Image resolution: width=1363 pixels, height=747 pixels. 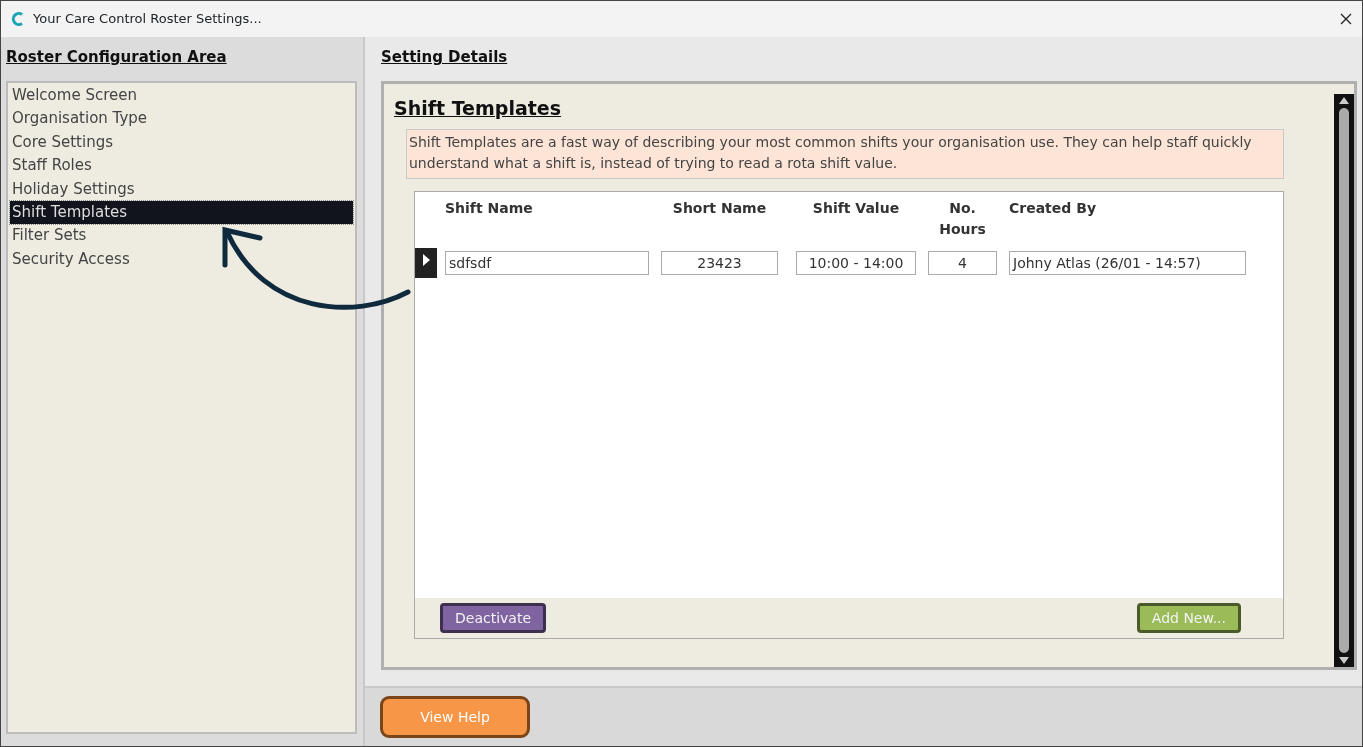 What do you see at coordinates (845, 153) in the screenshot?
I see `description-text: Shift Templates are a fast way of describing your most common shifts your organisation use. They can help staff quickly understand what a shift is, instead of trying to read a rota shift value.` at bounding box center [845, 153].